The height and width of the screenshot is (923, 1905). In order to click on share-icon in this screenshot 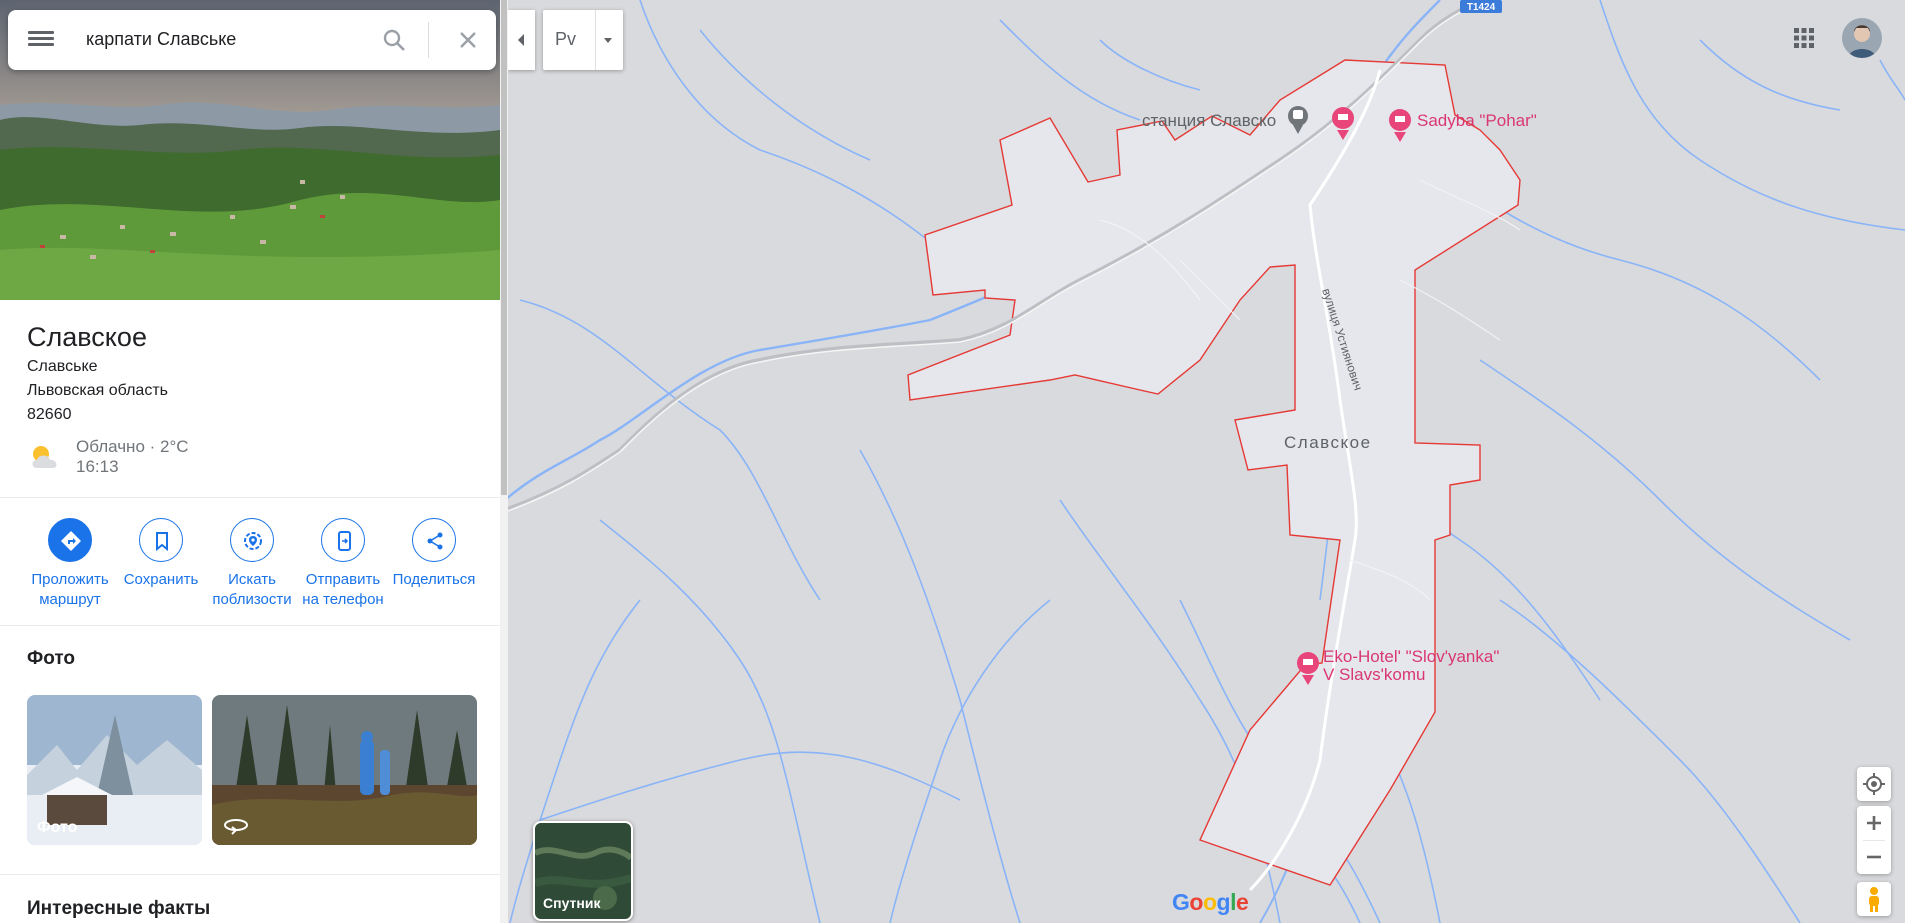, I will do `click(435, 541)`.